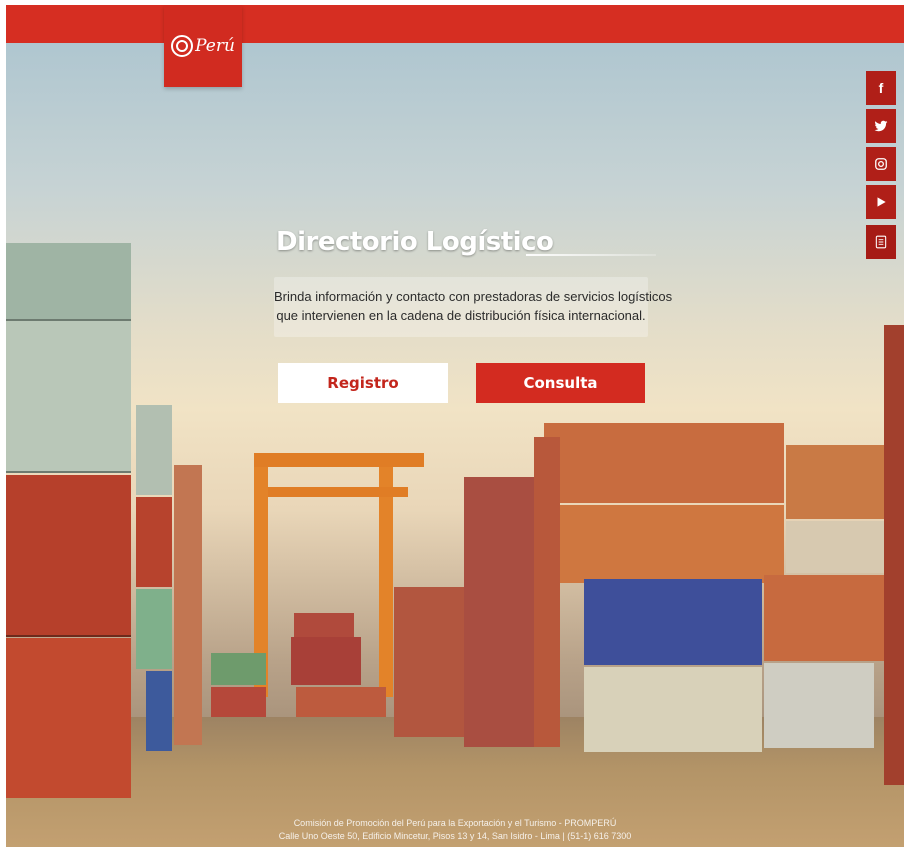  I want to click on top-bar, so click(455, 24).